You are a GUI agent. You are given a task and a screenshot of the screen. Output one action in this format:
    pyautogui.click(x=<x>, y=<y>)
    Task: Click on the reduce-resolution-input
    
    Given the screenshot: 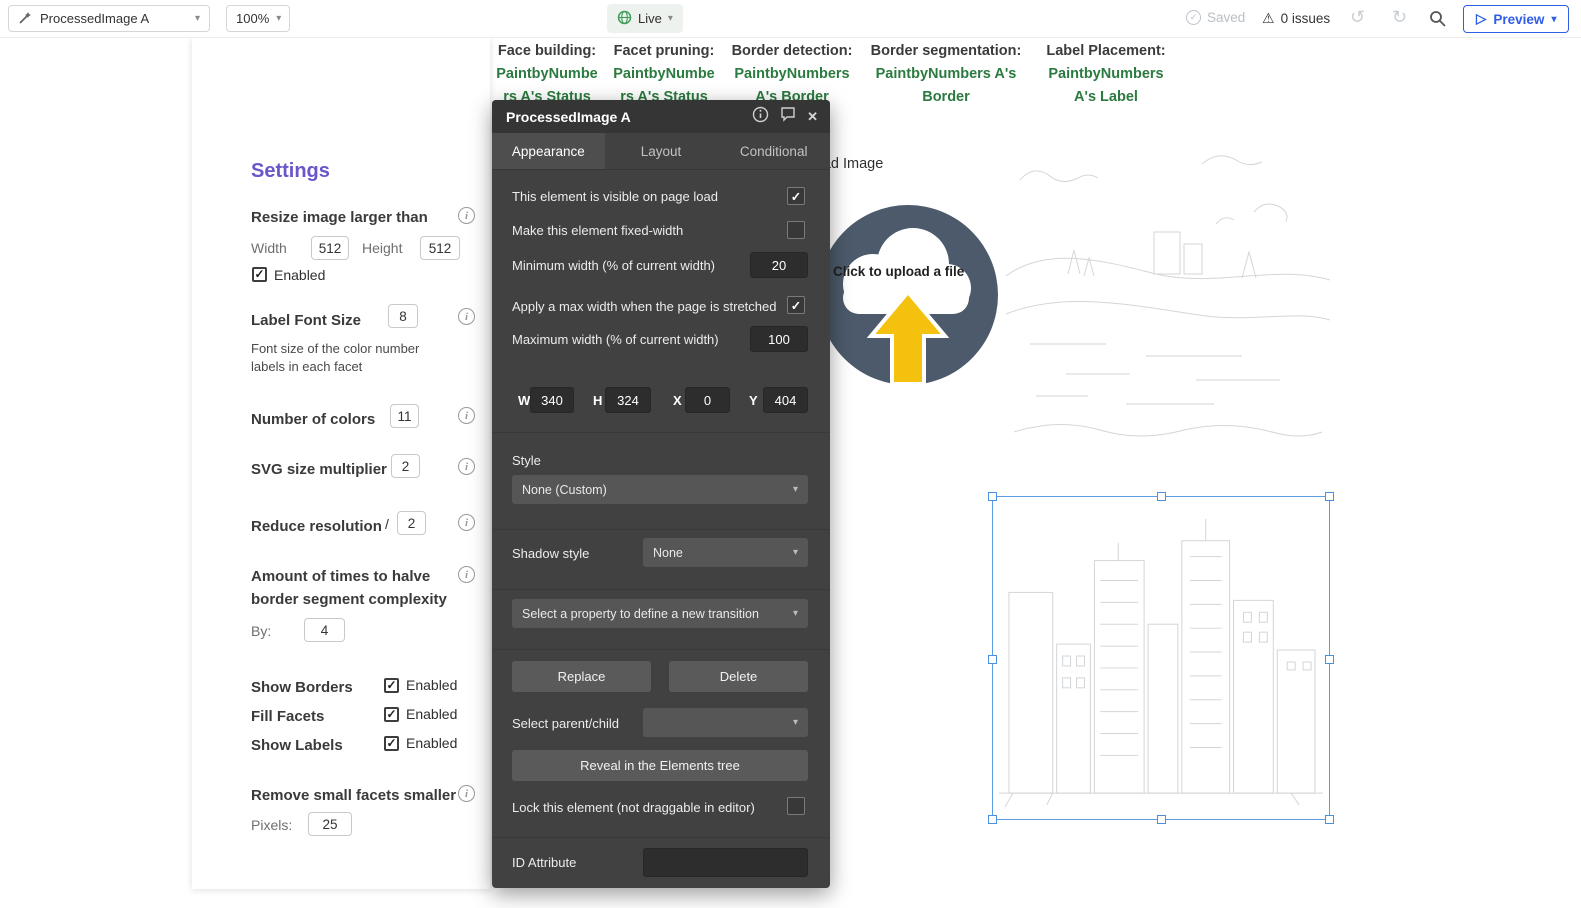 What is the action you would take?
    pyautogui.click(x=411, y=523)
    